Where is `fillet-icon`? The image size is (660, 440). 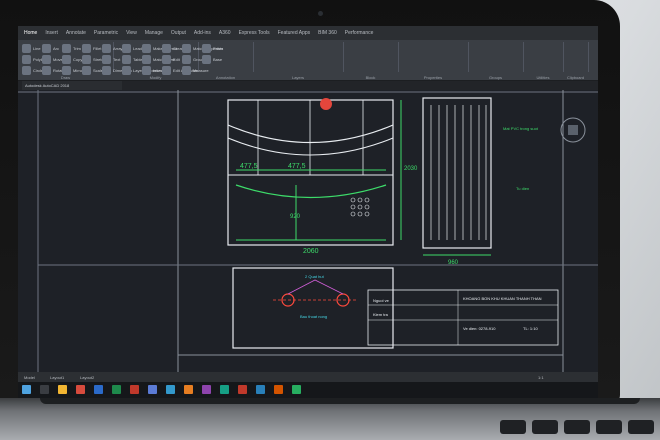 fillet-icon is located at coordinates (86, 48).